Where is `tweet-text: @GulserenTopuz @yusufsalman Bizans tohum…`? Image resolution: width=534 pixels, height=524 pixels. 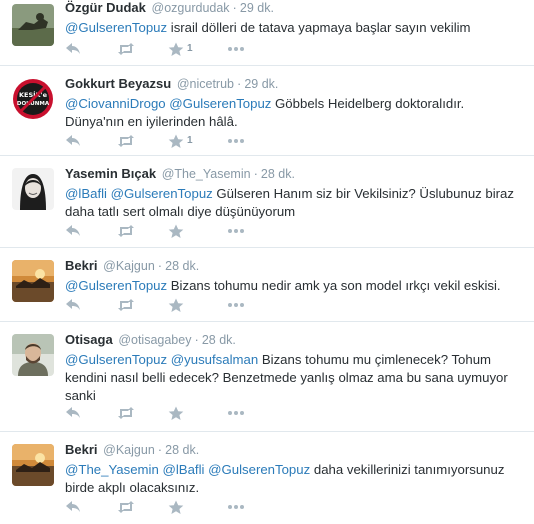
tweet-text: @GulserenTopuz @yusufsalman Bizans tohum… is located at coordinates (295, 378).